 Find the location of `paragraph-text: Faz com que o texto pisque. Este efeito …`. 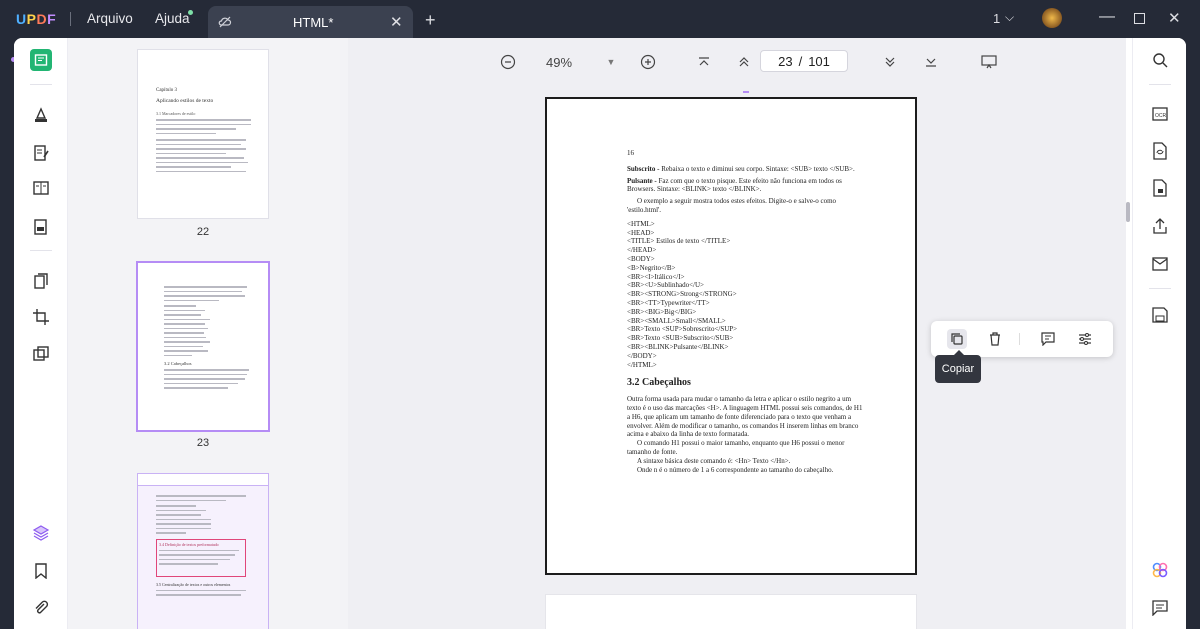

paragraph-text: Faz com que o texto pisque. Este efeito … is located at coordinates (734, 185).